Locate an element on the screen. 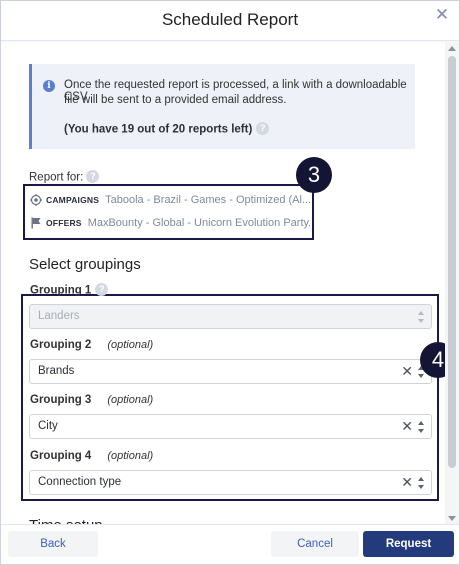  grouping-3-value: City is located at coordinates (48, 426).